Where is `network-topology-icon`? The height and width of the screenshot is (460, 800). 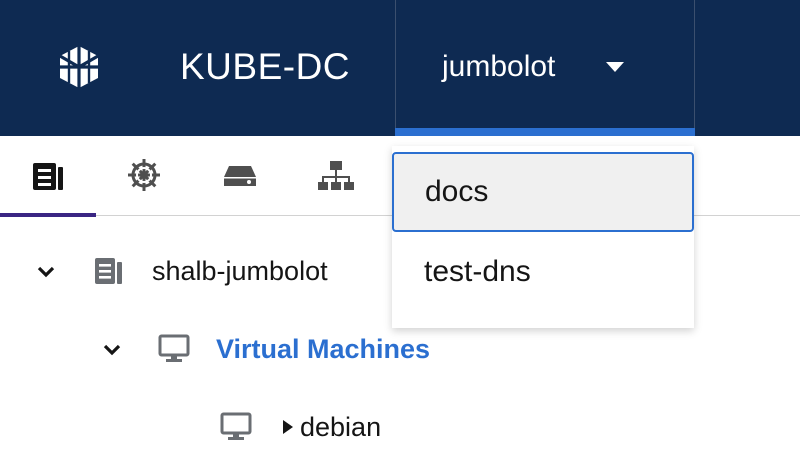 network-topology-icon is located at coordinates (336, 175).